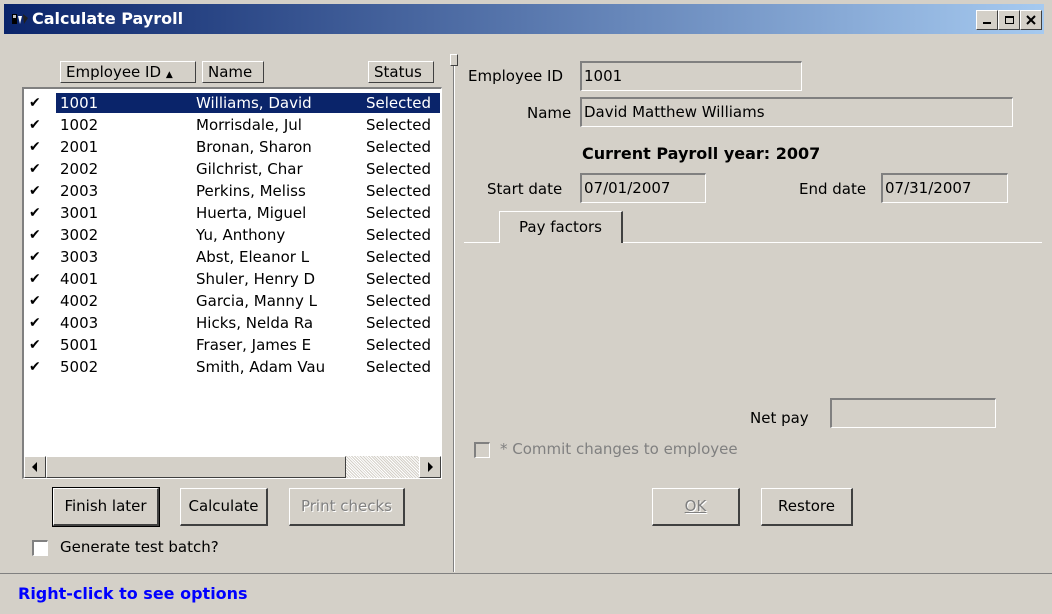 This screenshot has width=1052, height=614. Describe the element at coordinates (79, 169) in the screenshot. I see `row-employee-id: 2002` at that location.